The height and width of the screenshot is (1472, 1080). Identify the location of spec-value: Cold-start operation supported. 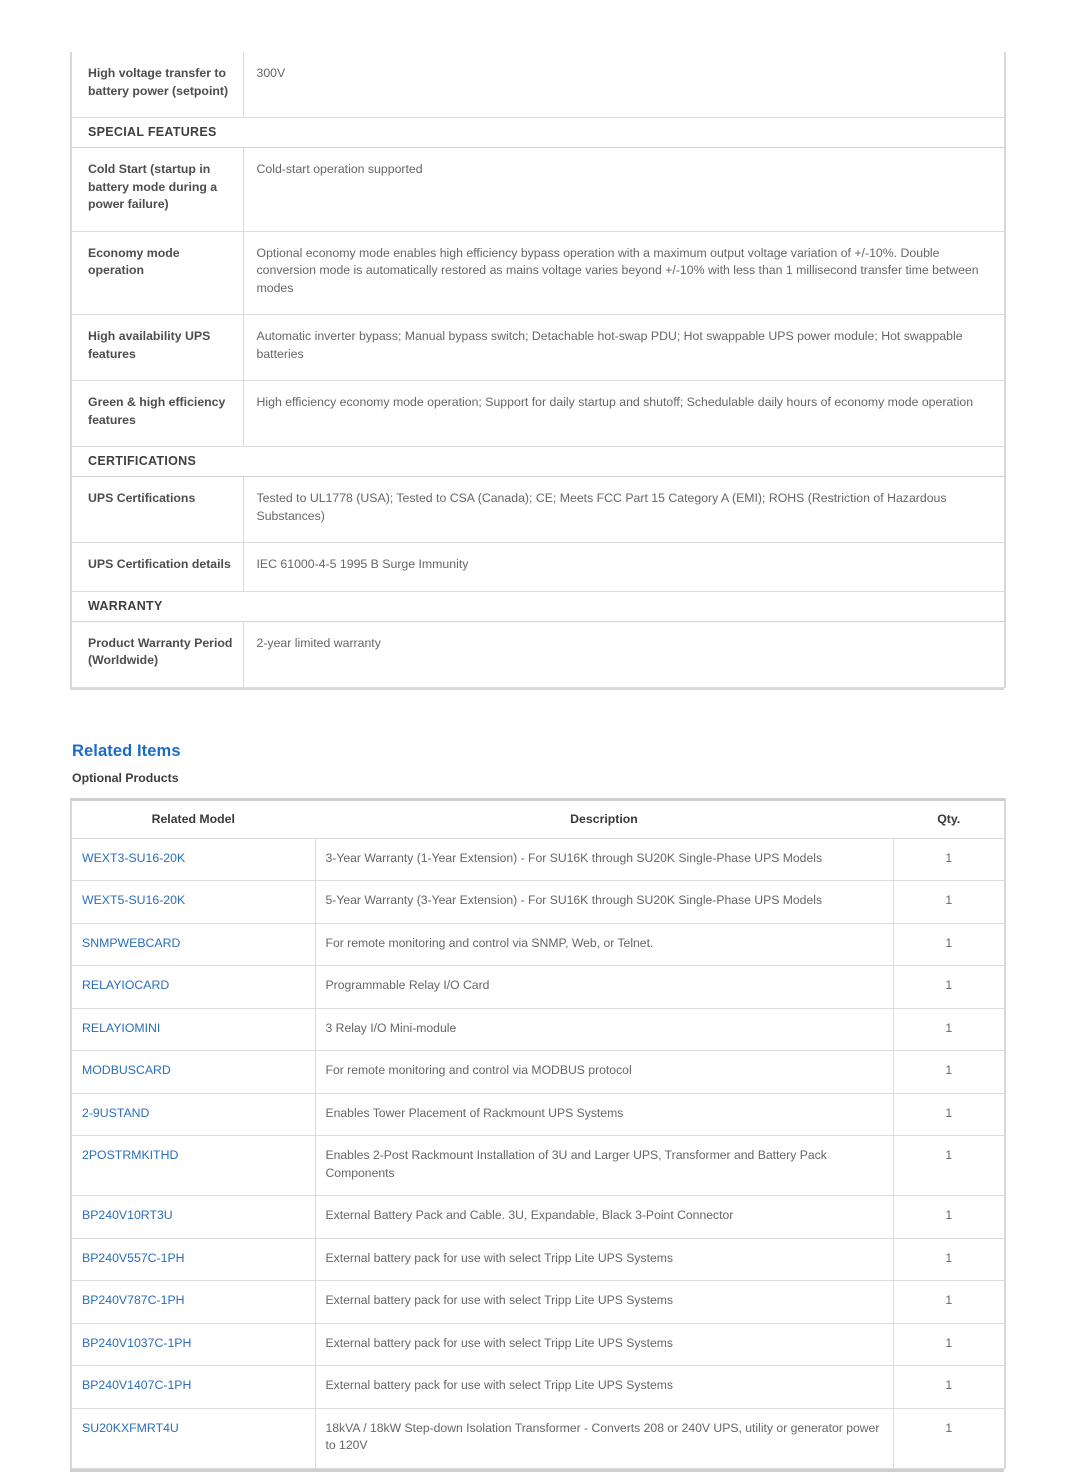
(624, 189).